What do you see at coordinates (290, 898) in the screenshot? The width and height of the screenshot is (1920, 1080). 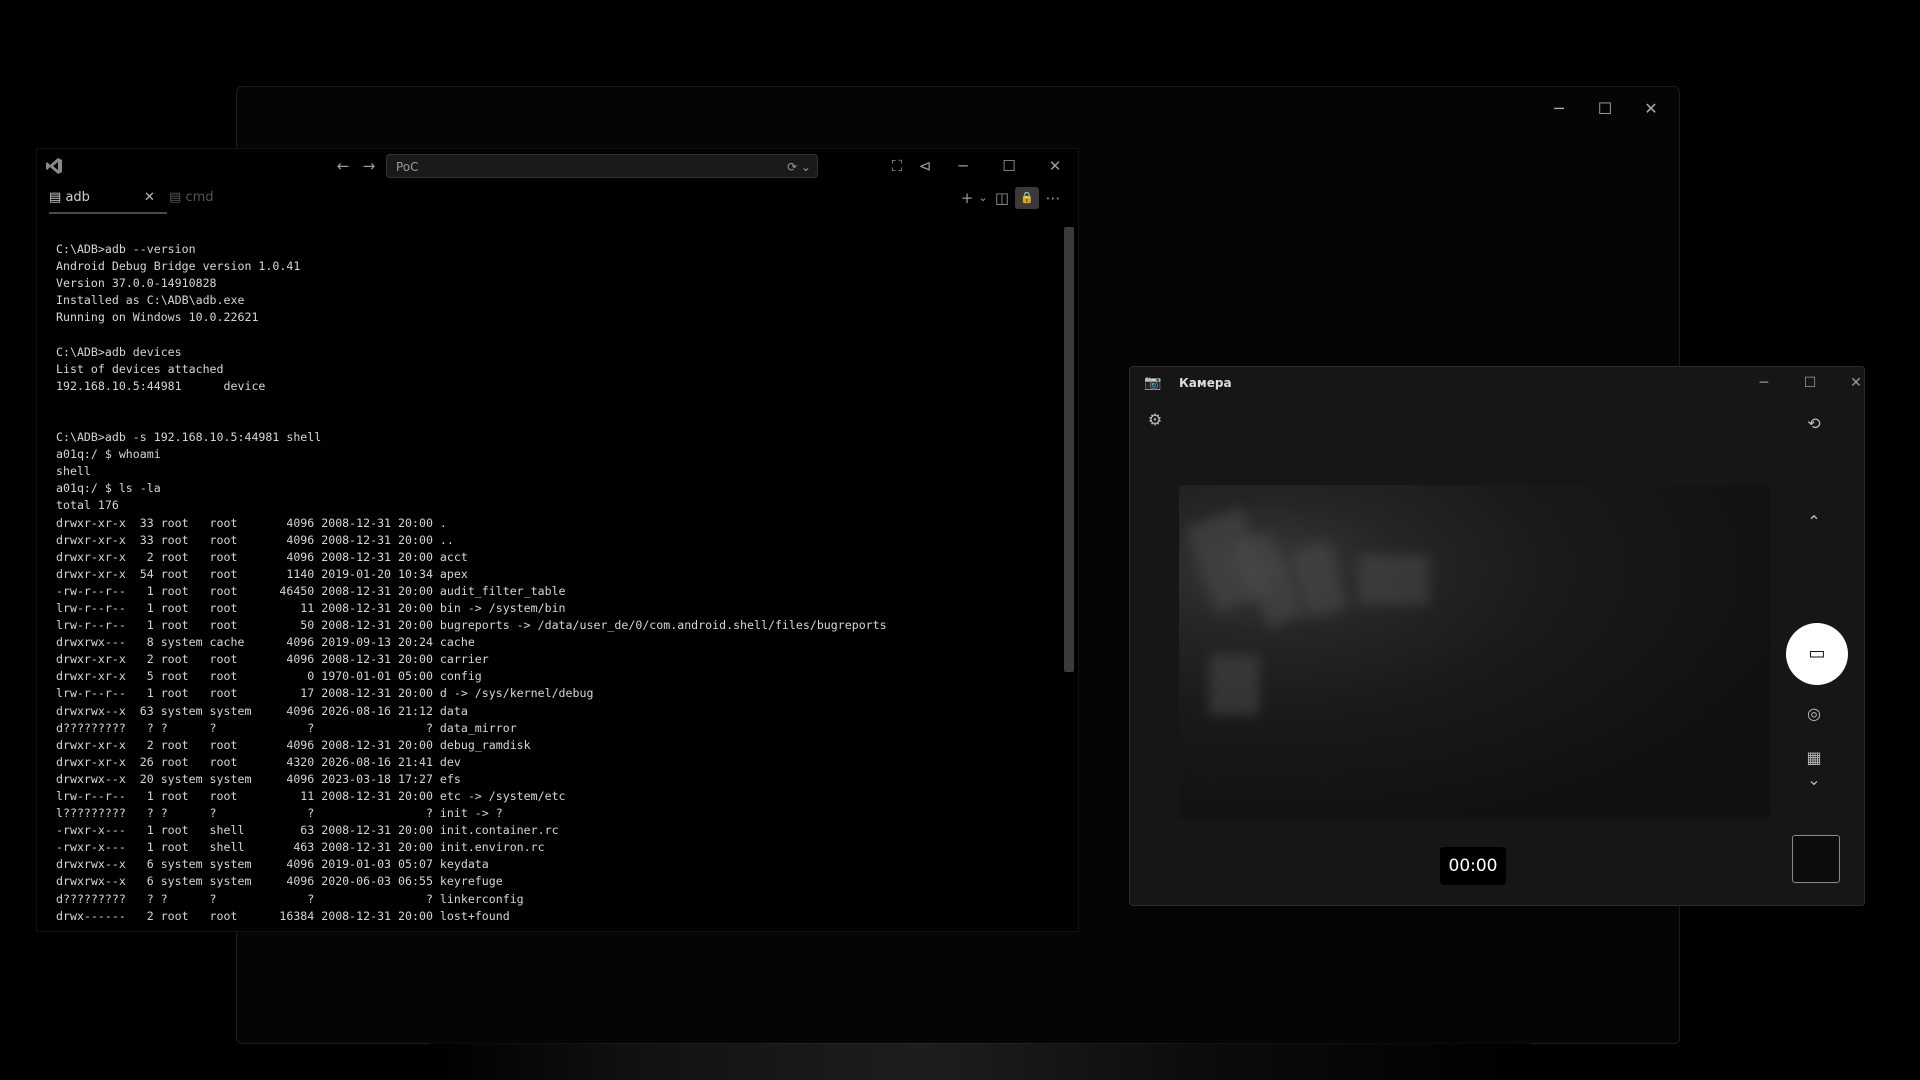 I see `terminal-line: d????????? ? ? ? ? ? linkerconfig` at bounding box center [290, 898].